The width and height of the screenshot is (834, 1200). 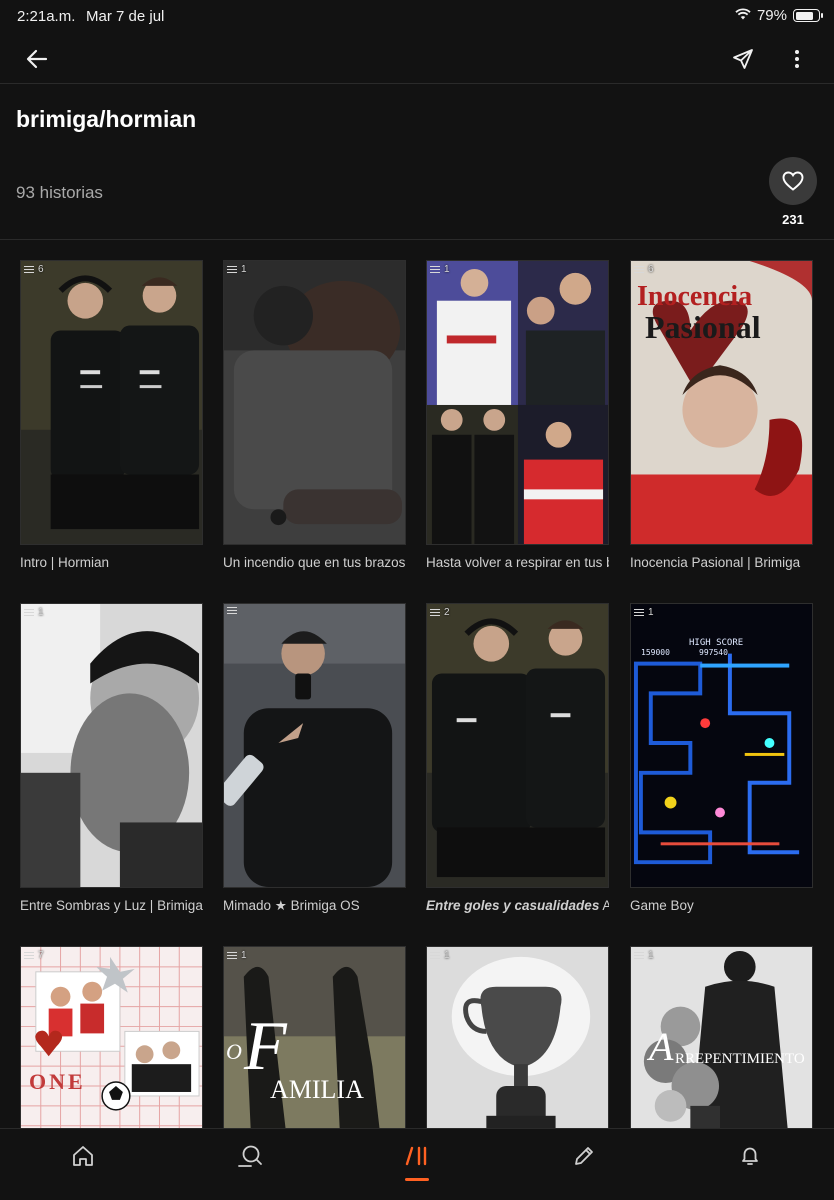 I want to click on story-count: 93 historias, so click(x=59, y=192).